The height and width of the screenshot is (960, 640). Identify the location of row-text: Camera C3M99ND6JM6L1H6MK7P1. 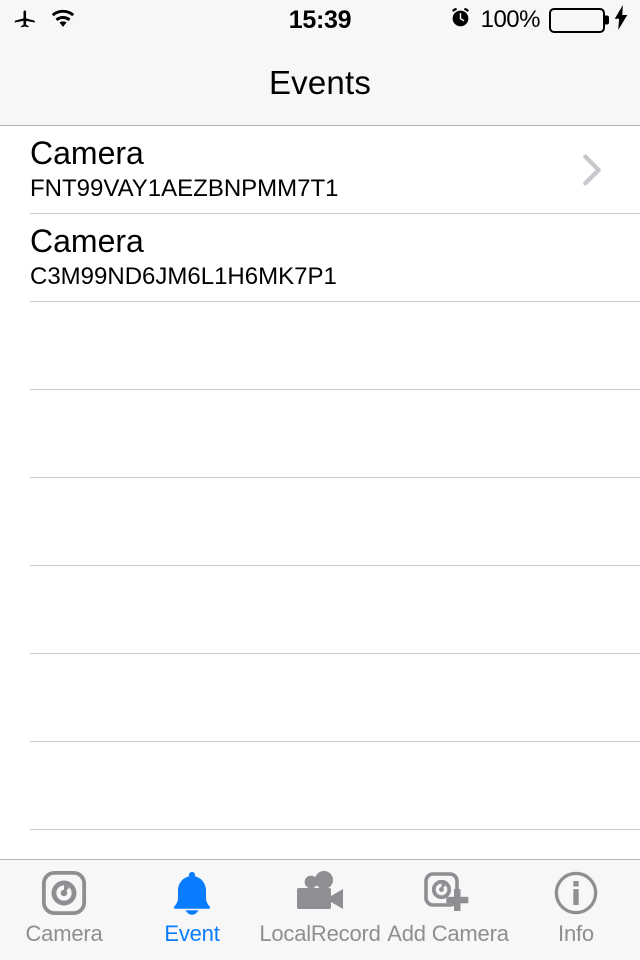
(323, 257).